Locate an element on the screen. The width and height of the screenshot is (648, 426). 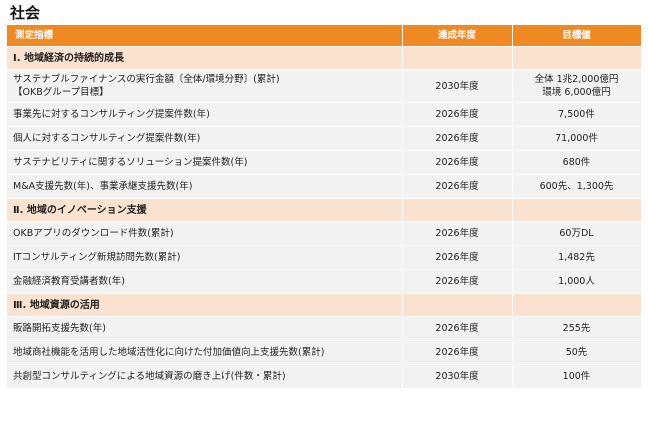
metric-target: 50先 is located at coordinates (577, 352).